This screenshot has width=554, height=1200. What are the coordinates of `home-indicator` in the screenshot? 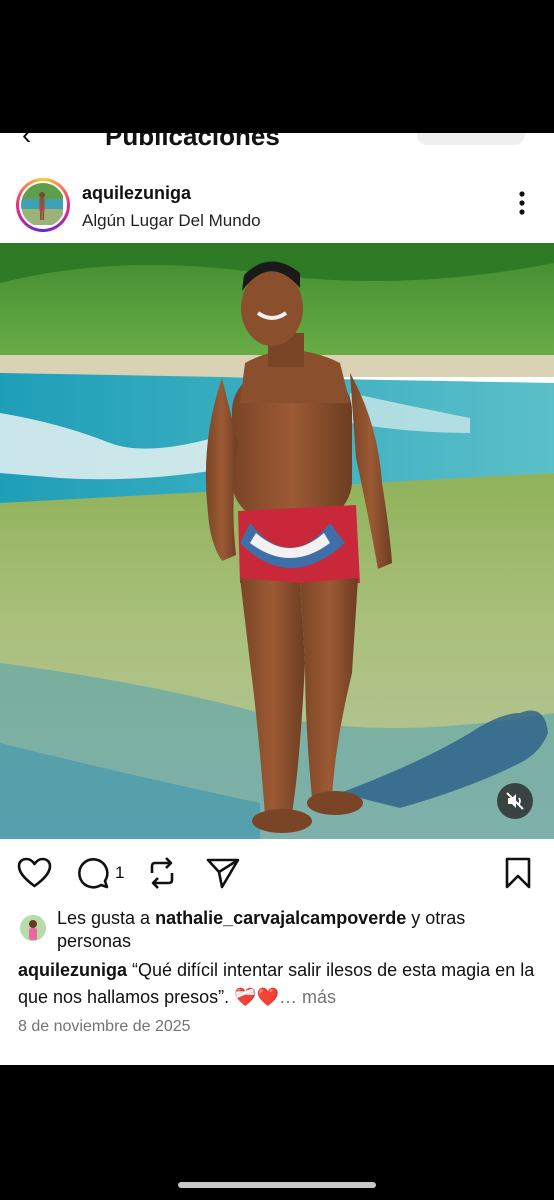 It's located at (277, 1185).